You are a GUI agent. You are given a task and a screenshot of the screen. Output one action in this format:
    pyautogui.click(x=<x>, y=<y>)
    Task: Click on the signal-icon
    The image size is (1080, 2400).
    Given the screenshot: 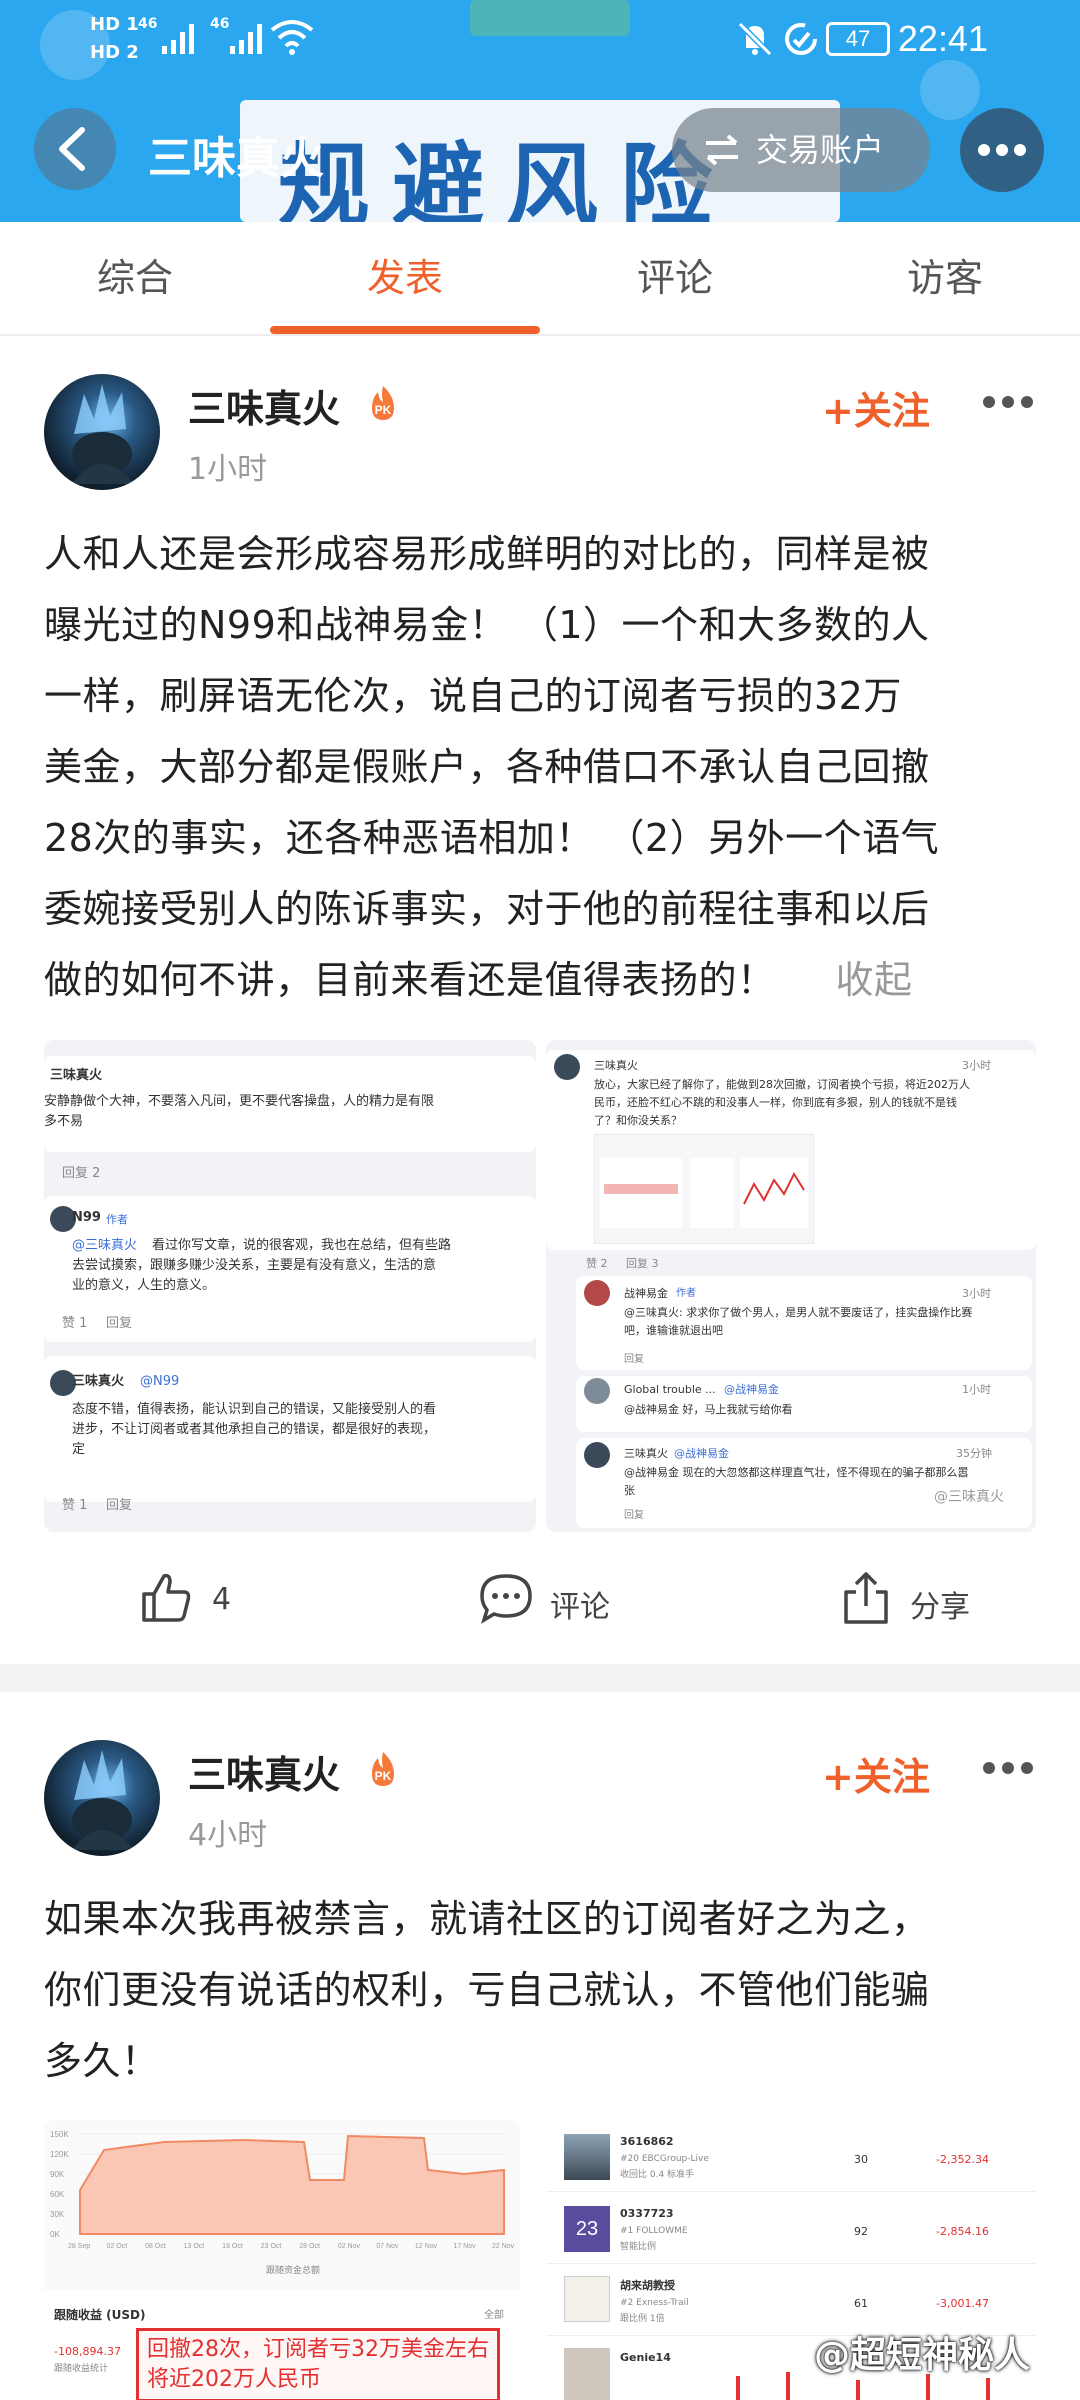 What is the action you would take?
    pyautogui.click(x=246, y=39)
    